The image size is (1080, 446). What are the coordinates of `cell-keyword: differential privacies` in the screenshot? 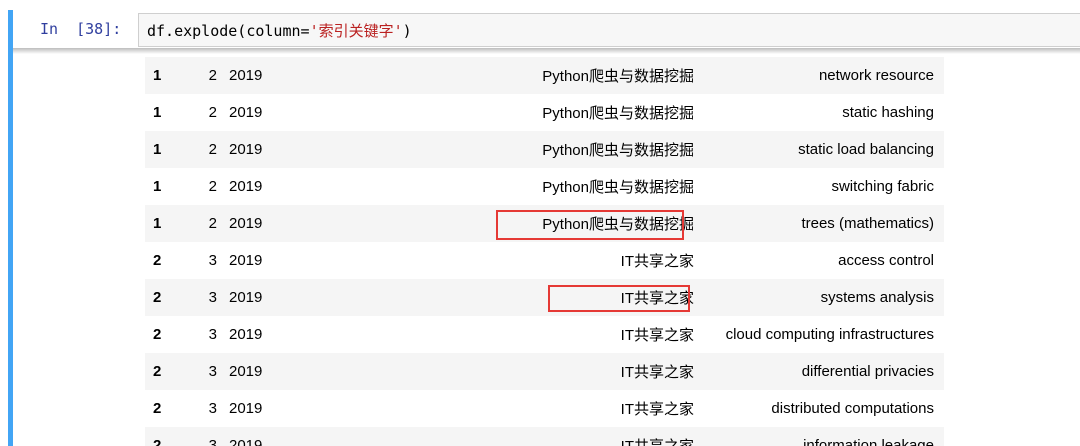 It's located at (819, 371).